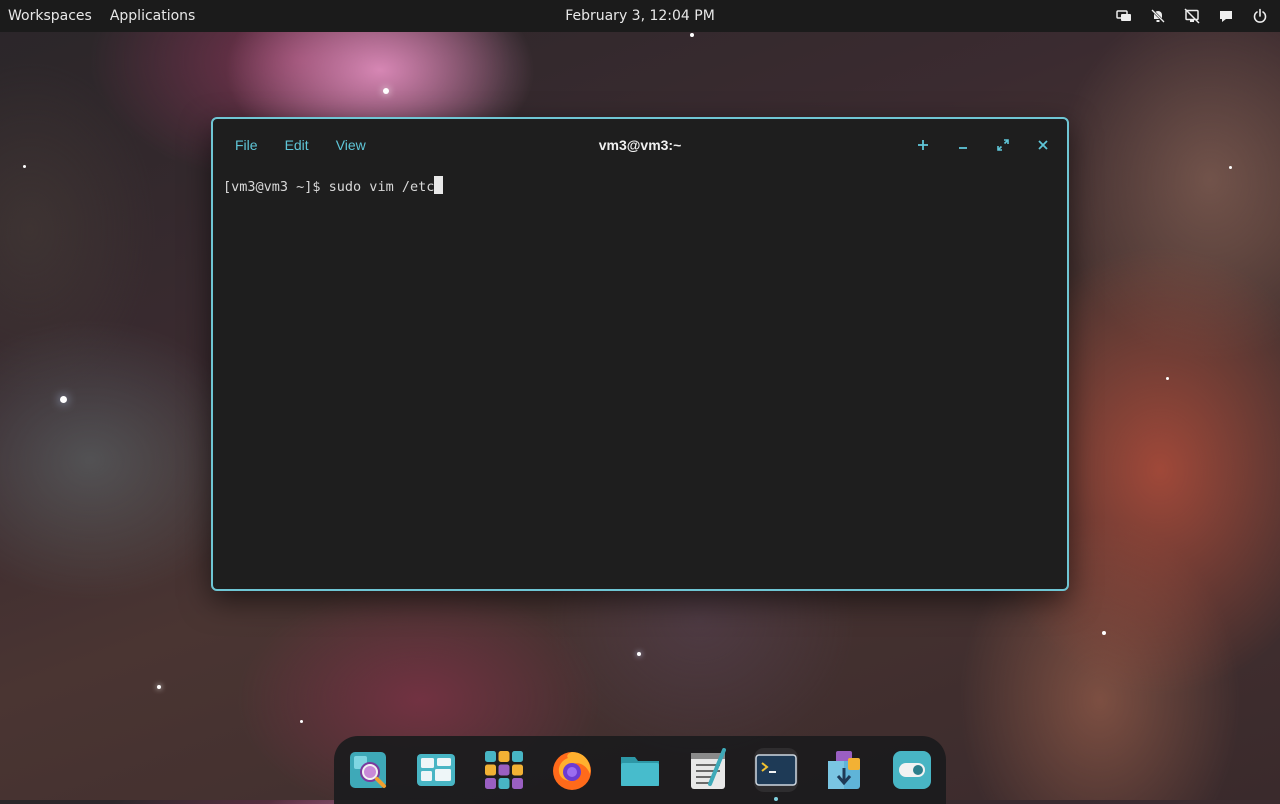 This screenshot has width=1280, height=804. Describe the element at coordinates (368, 770) in the screenshot. I see `search-app-icon` at that location.